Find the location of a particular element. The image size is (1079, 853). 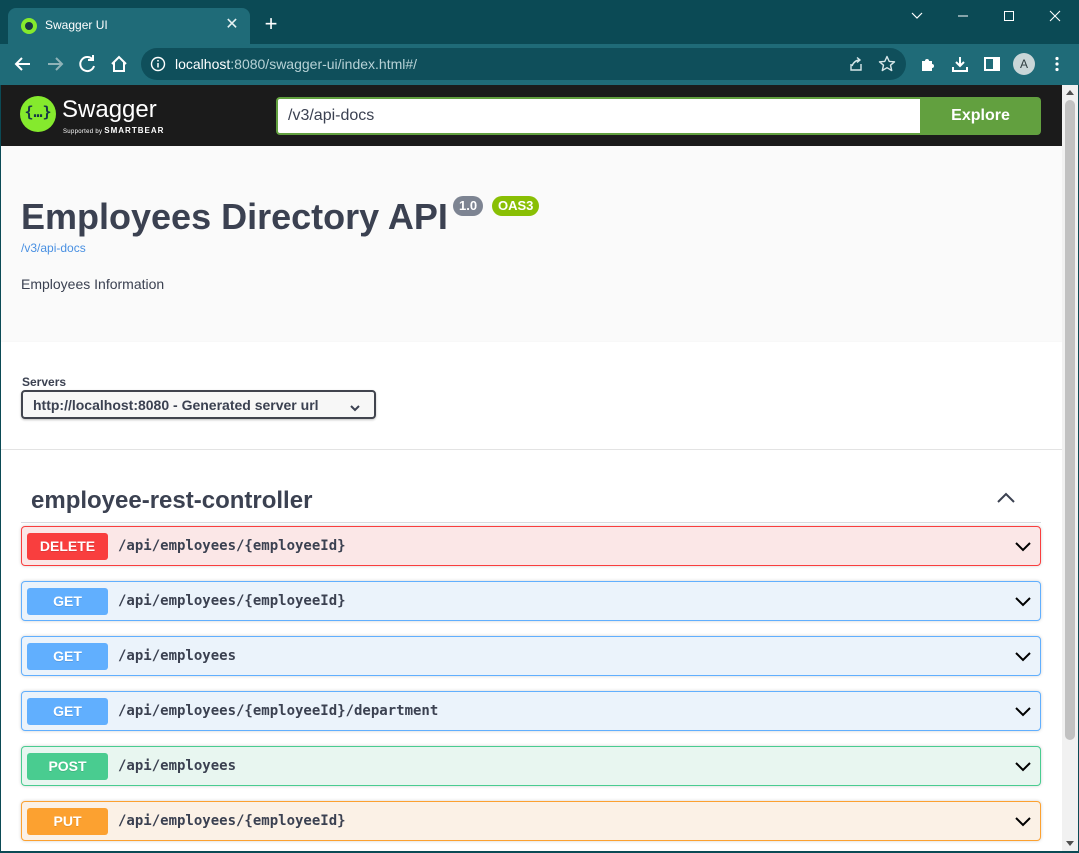

home-icon is located at coordinates (119, 64).